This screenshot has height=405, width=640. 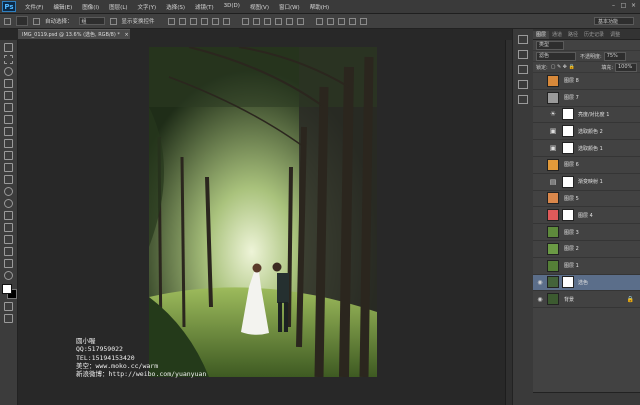 What do you see at coordinates (613, 6) in the screenshot?
I see `minimize-button: –` at bounding box center [613, 6].